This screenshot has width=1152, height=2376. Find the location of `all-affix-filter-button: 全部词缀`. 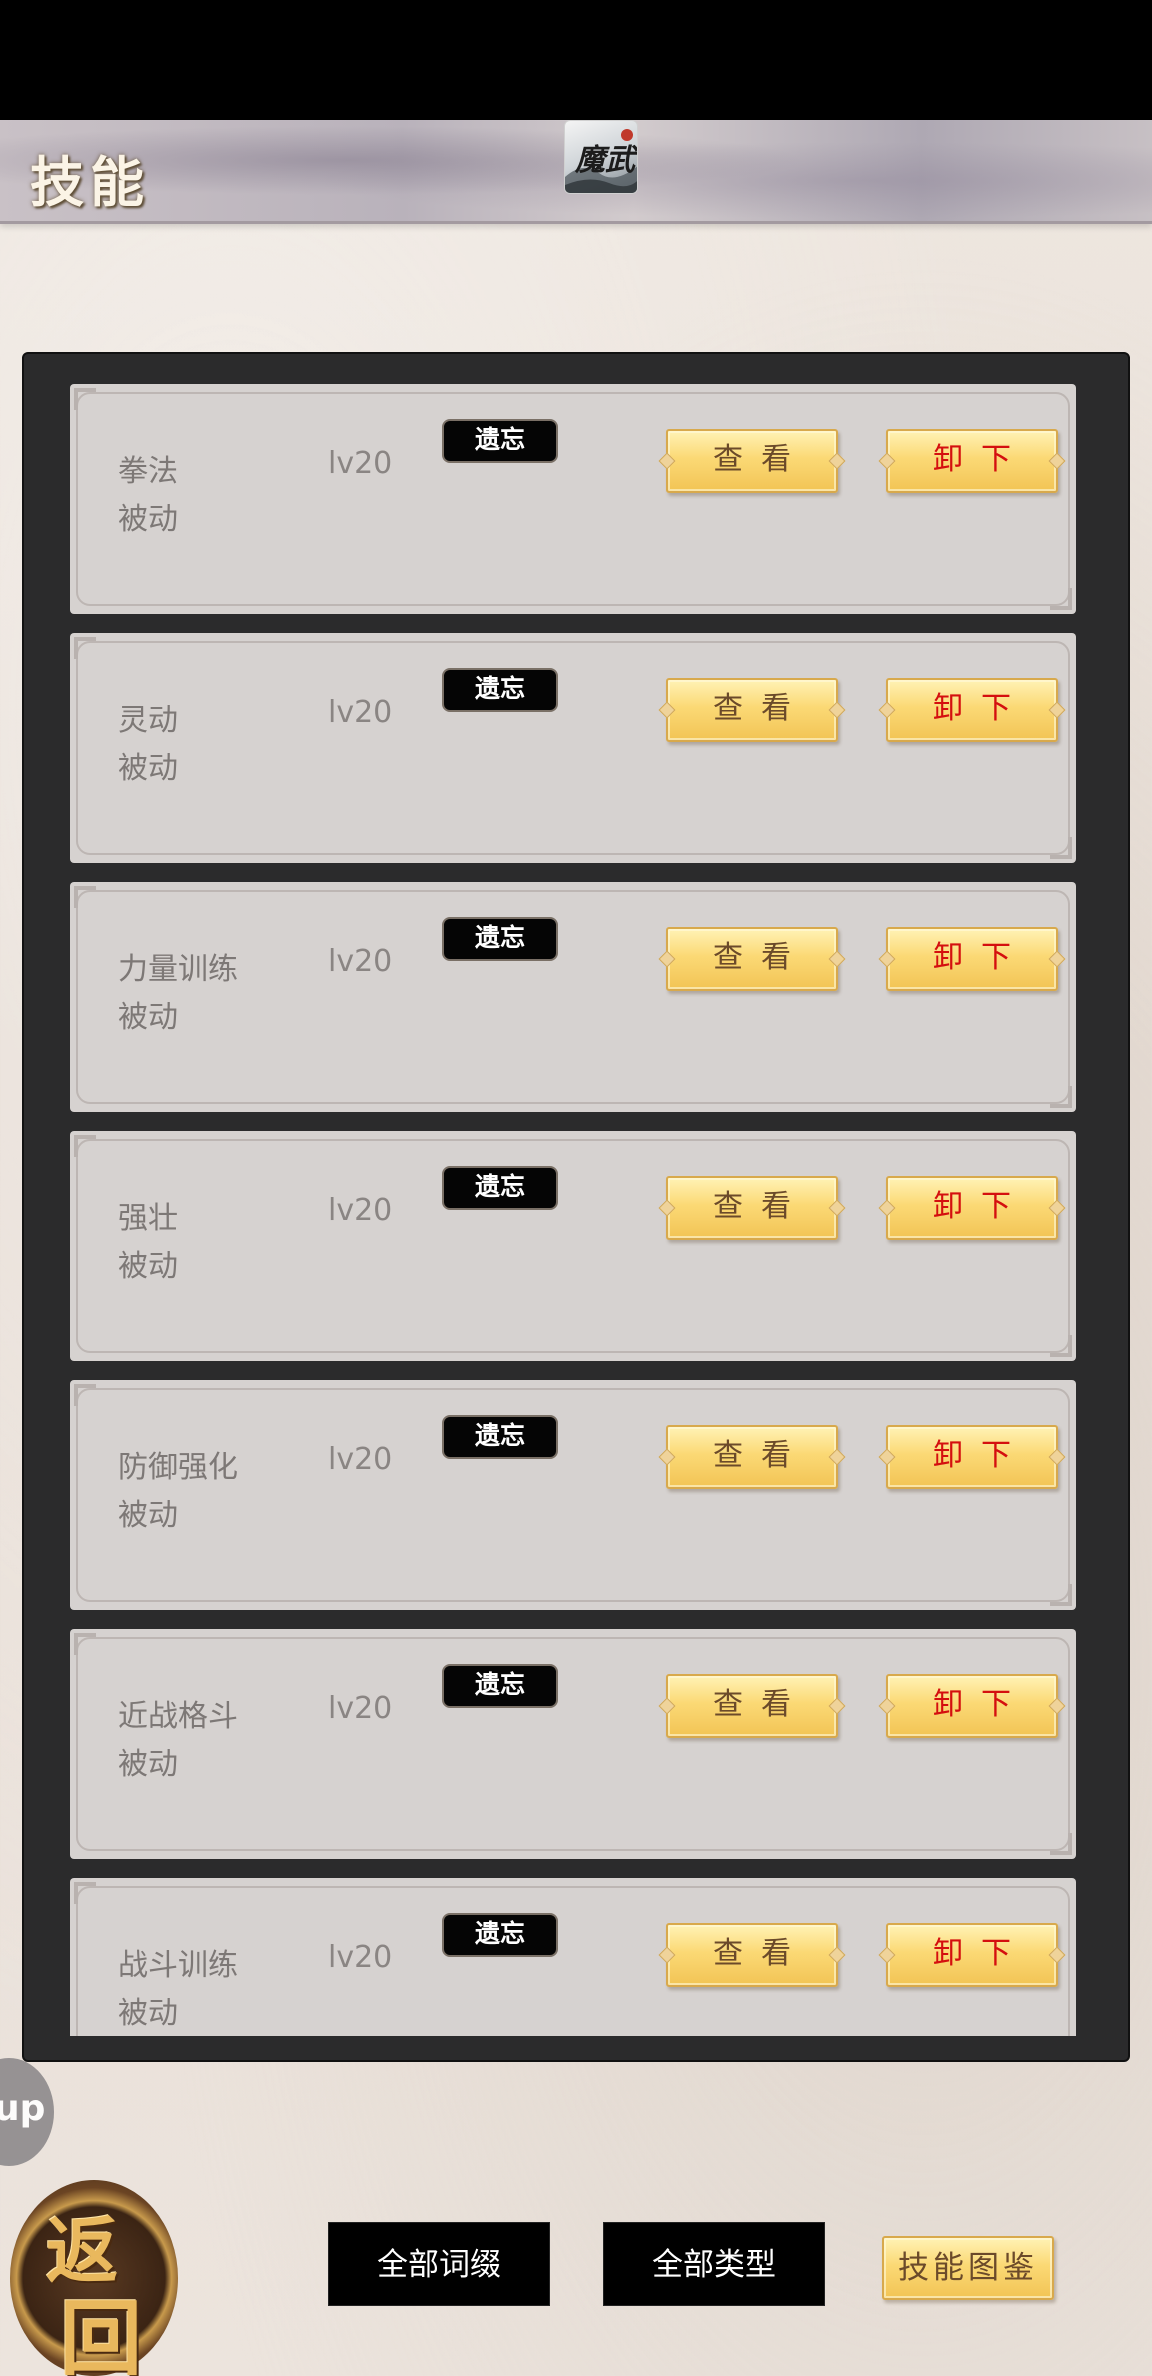

all-affix-filter-button: 全部词缀 is located at coordinates (439, 2264).